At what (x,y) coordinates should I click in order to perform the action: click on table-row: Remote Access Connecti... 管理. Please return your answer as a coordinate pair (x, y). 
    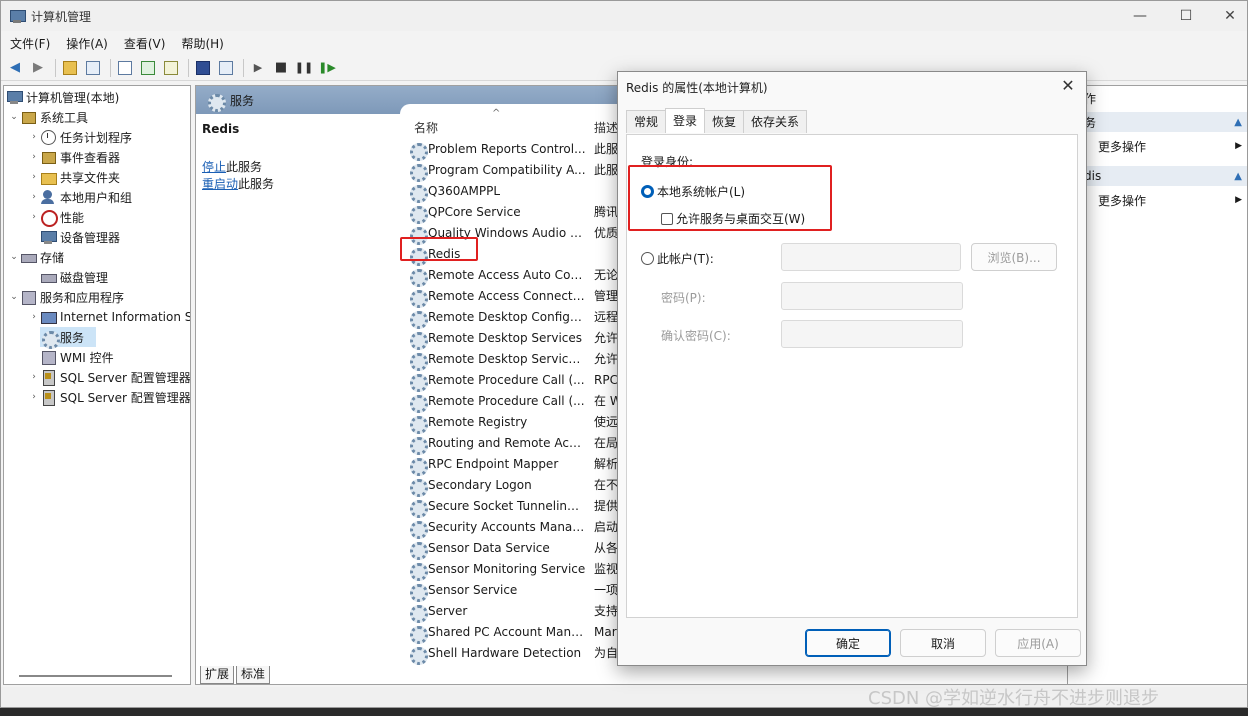
    Looking at the image, I should click on (516, 296).